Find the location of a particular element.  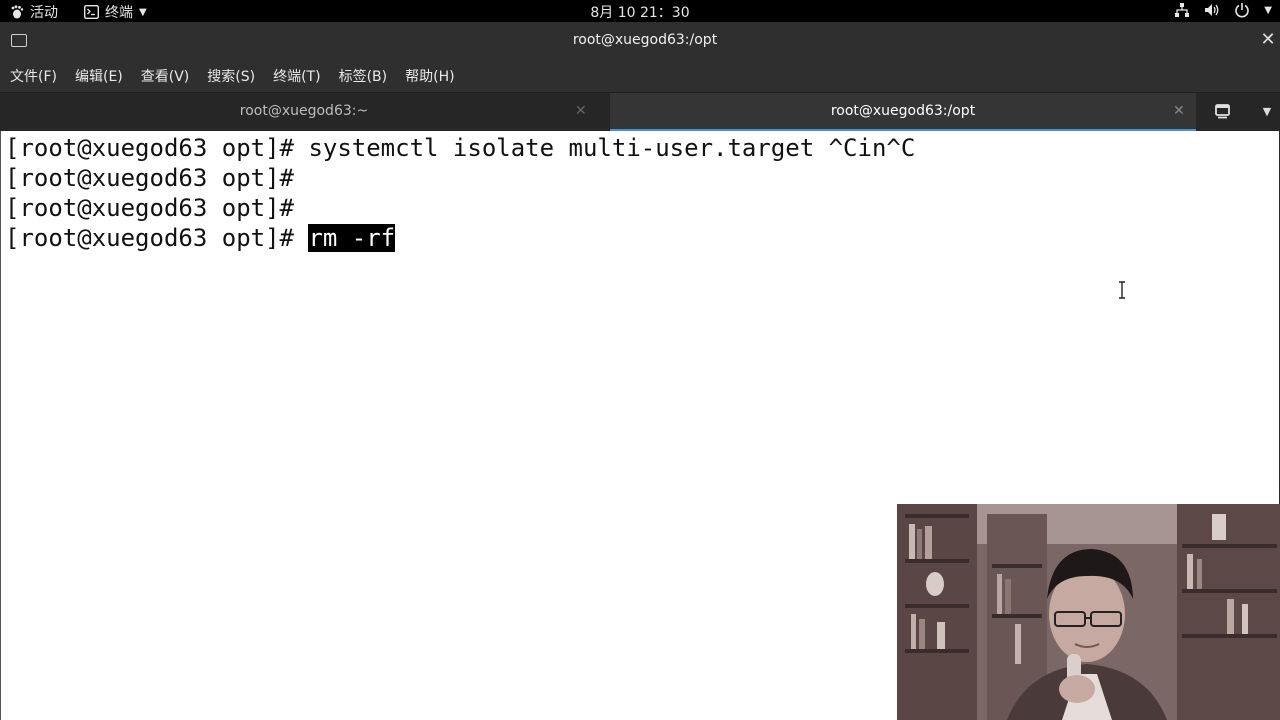

tab-label: root@xuegod63:~ is located at coordinates (304, 111).